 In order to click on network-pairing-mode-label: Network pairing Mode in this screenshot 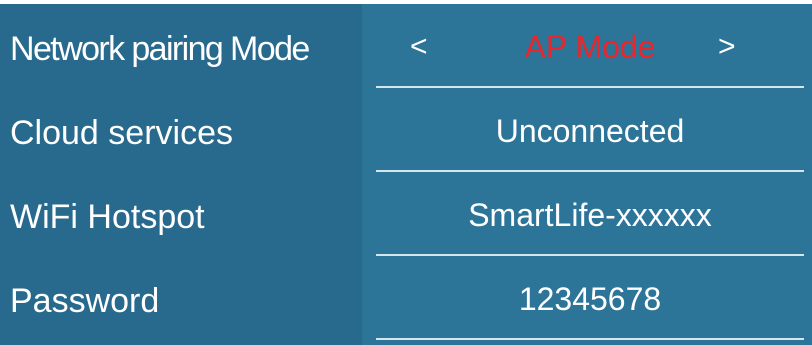, I will do `click(160, 49)`.